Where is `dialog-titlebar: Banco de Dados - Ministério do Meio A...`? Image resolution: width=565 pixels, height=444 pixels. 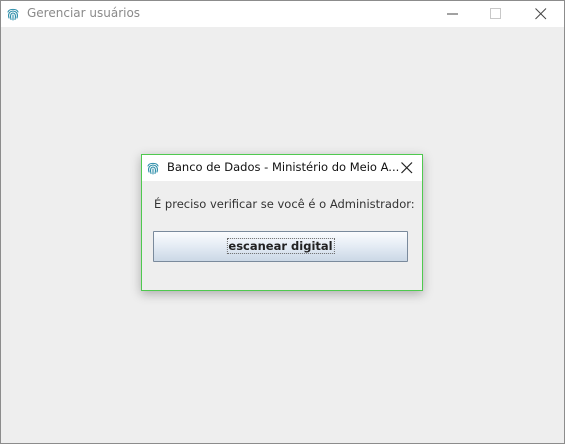 dialog-titlebar: Banco de Dados - Ministério do Meio A... is located at coordinates (282, 168).